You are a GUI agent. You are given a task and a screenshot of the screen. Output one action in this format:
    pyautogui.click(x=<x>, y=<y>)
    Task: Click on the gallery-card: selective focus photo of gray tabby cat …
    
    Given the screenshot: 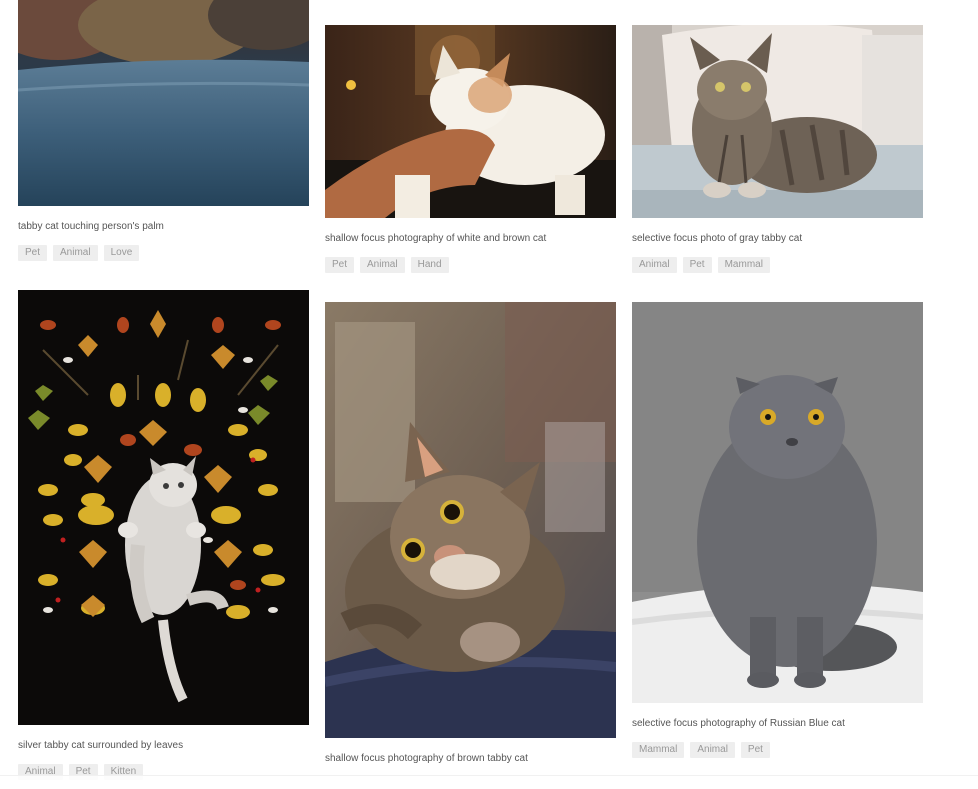 What is the action you would take?
    pyautogui.click(x=777, y=149)
    